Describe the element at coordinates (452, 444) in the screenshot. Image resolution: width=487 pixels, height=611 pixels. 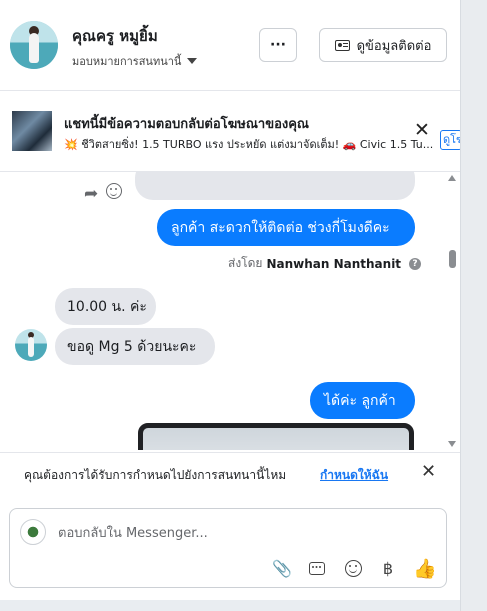
I see `scroll-down-arrow-icon` at that location.